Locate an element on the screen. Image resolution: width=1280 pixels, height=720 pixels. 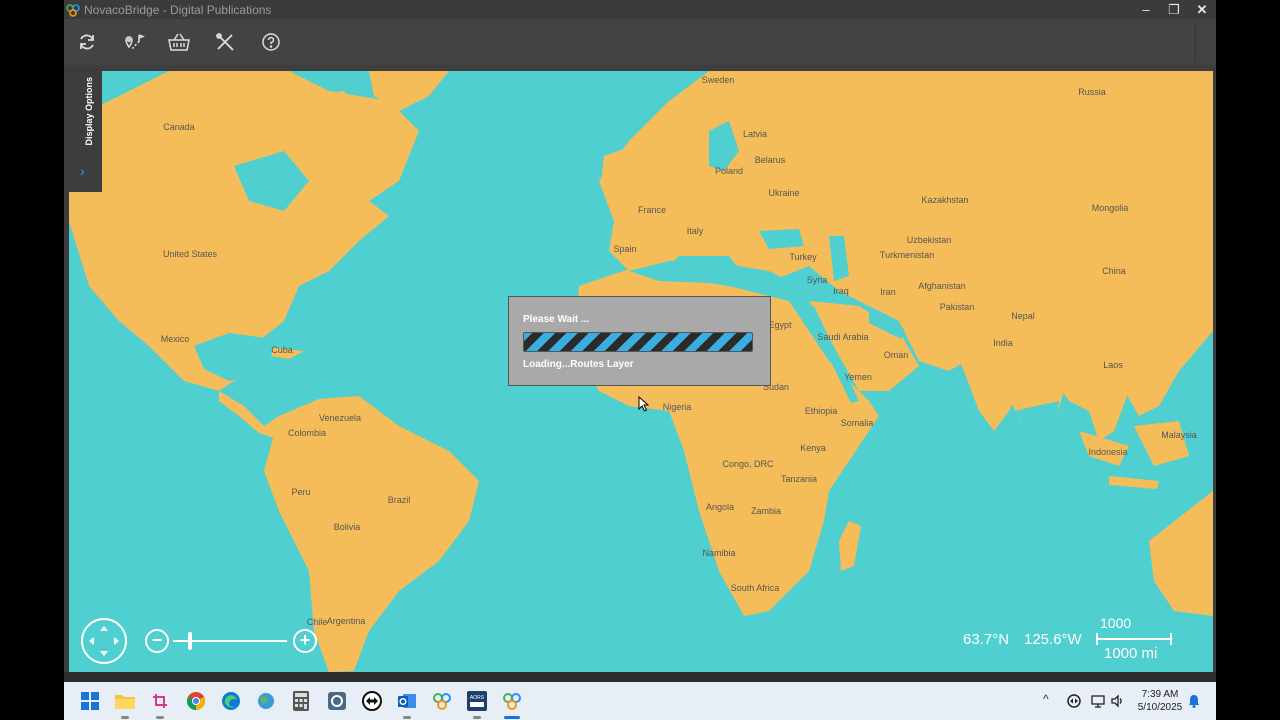
aors-label: AORS is located at coordinates (477, 698).